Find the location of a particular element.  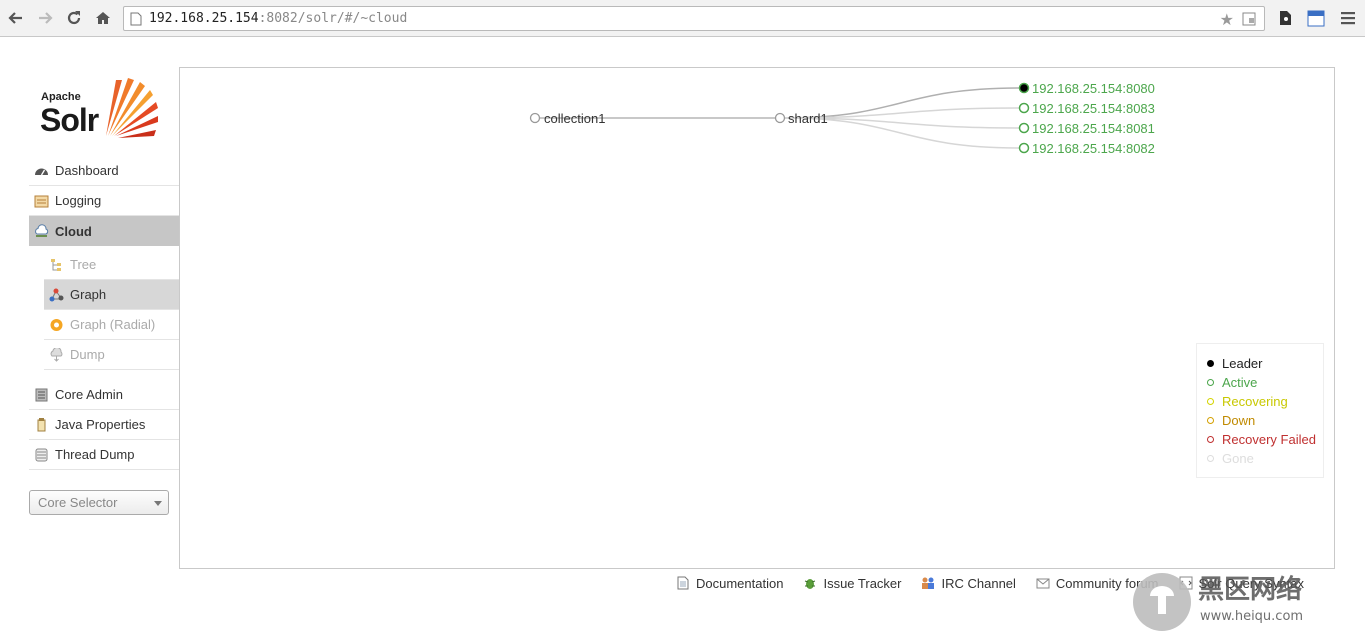

graph-node-shard: shard1 is located at coordinates (801, 118).